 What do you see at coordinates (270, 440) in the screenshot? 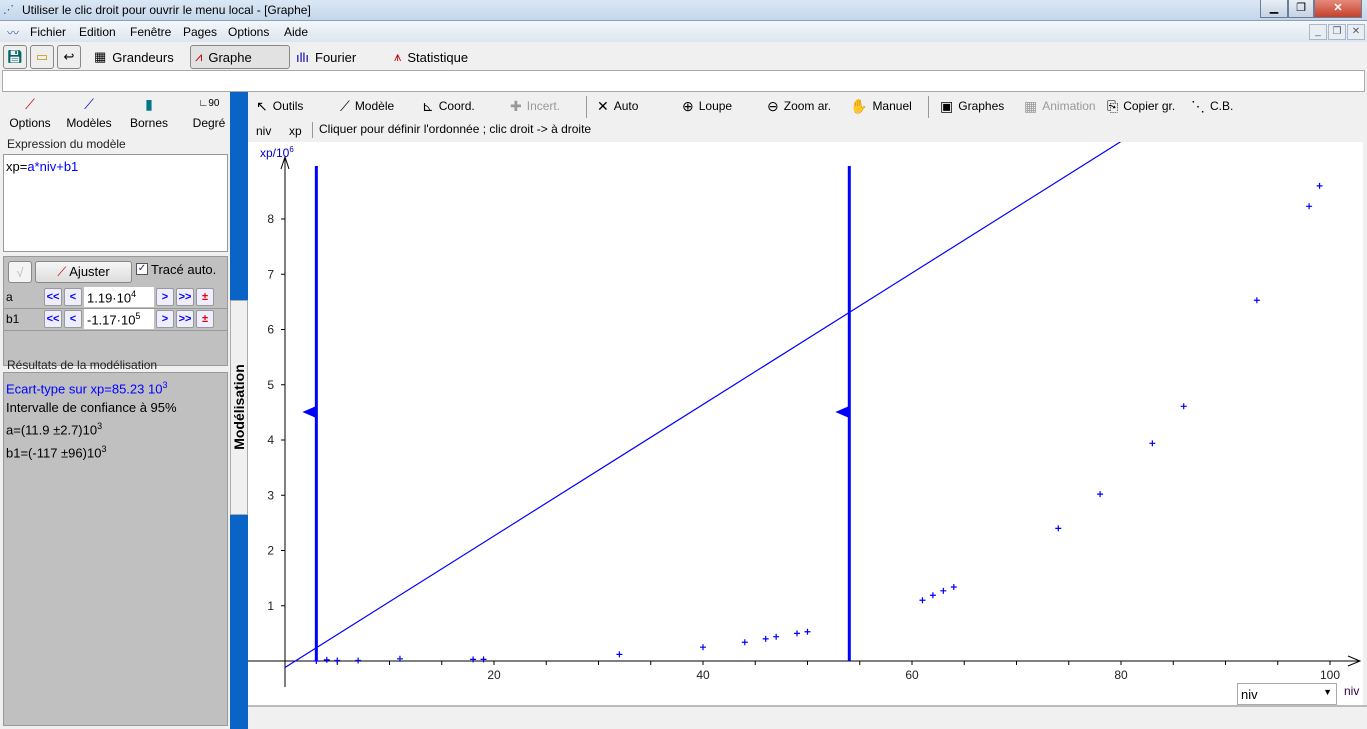
I see `y-tick-label: 4` at bounding box center [270, 440].